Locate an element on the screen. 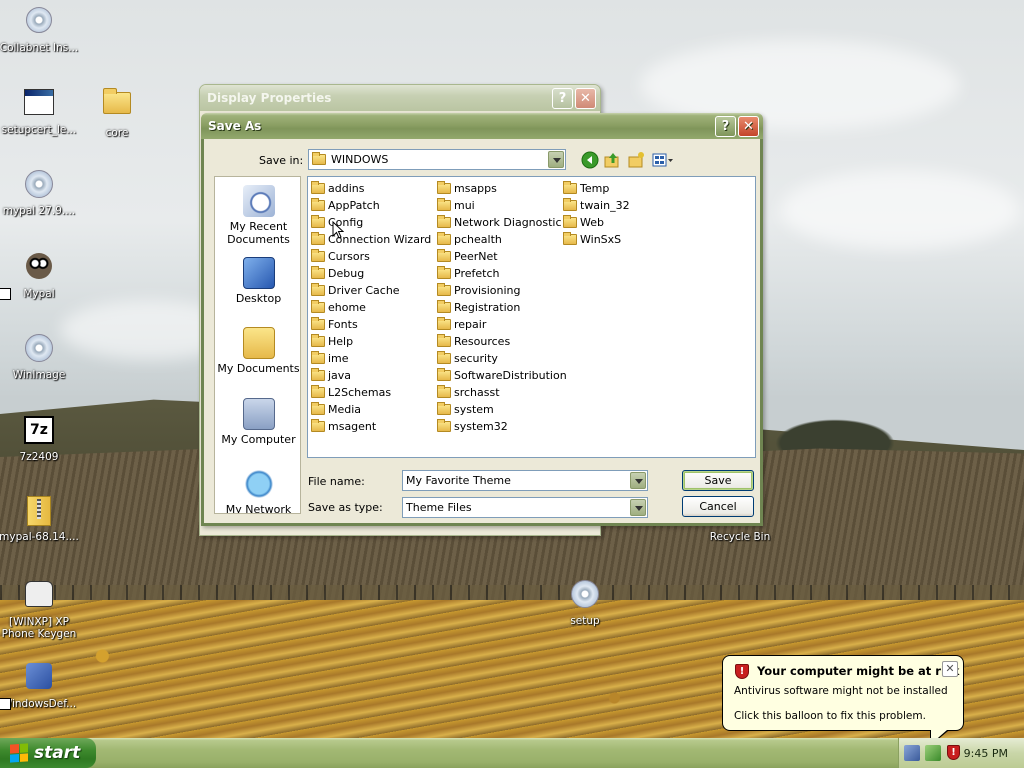 The height and width of the screenshot is (768, 1024). security-alert-tray-icon is located at coordinates (954, 753).